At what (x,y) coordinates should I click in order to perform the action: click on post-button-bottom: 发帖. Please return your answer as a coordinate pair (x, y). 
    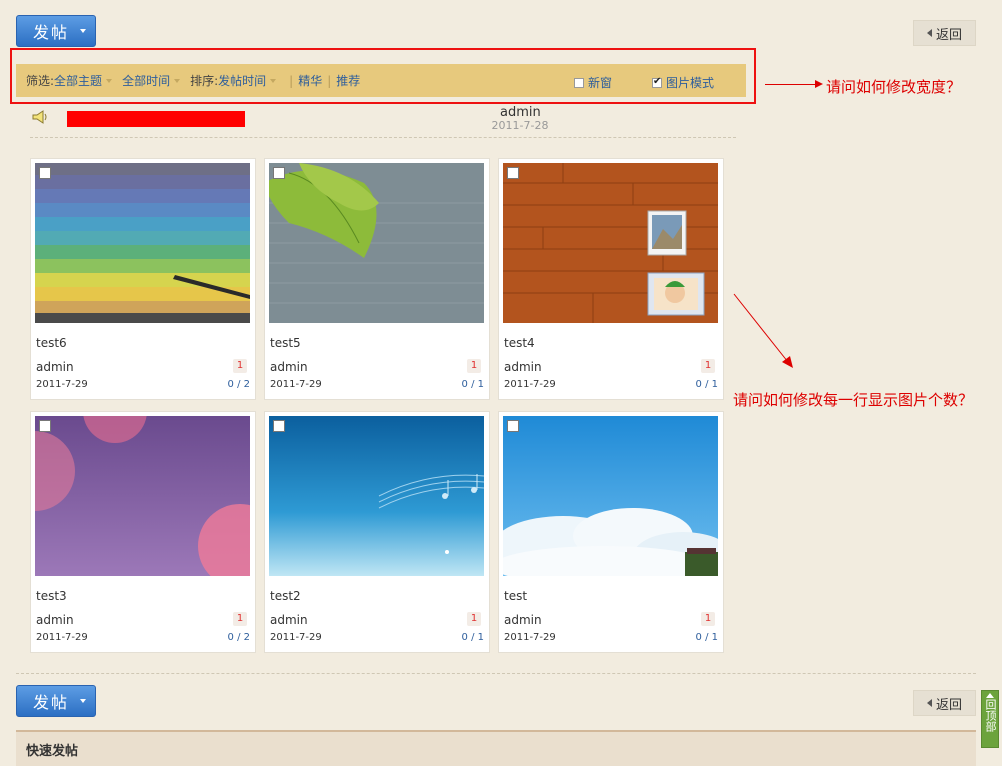
    Looking at the image, I should click on (56, 701).